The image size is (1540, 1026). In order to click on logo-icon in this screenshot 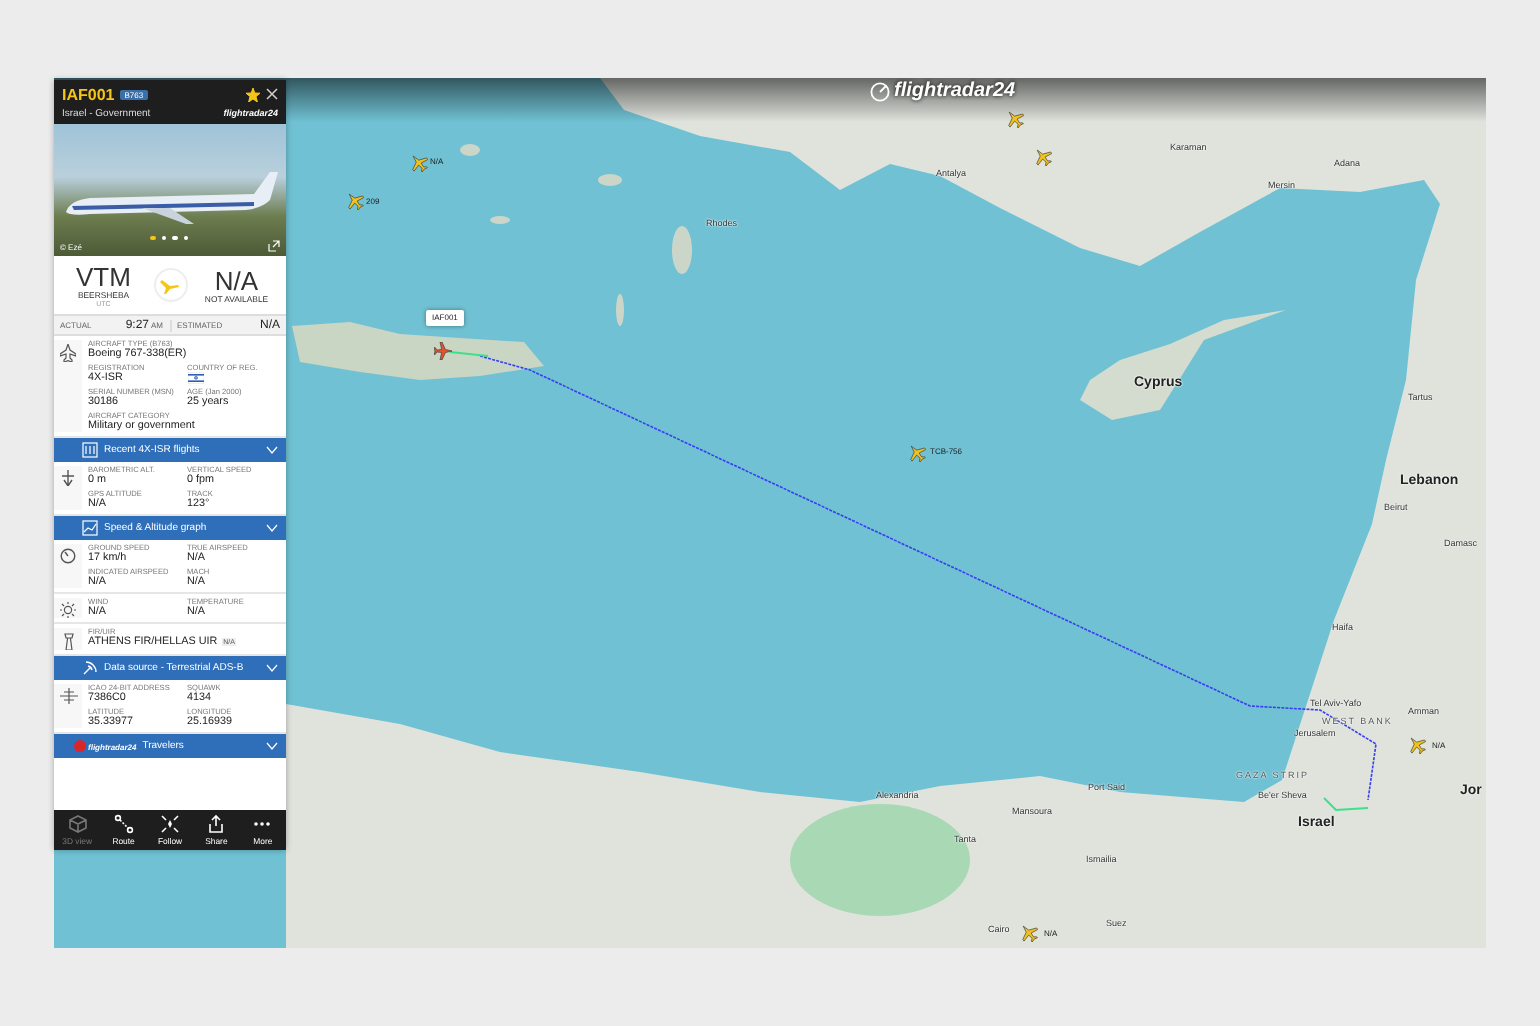, I will do `click(80, 746)`.